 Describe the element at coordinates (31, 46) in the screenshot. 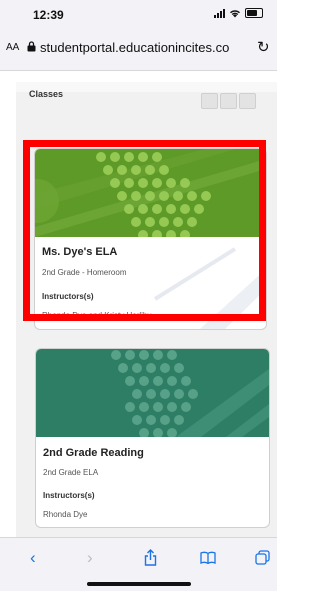

I see `lock-icon` at that location.